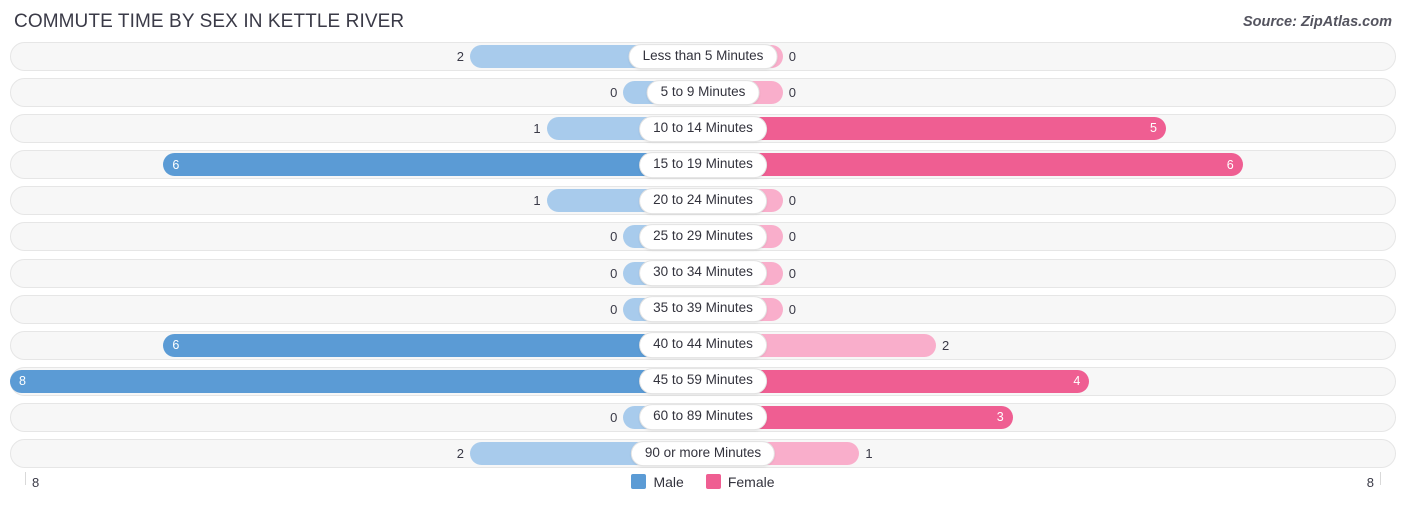  What do you see at coordinates (22, 381) in the screenshot?
I see `male-value-label: 8` at bounding box center [22, 381].